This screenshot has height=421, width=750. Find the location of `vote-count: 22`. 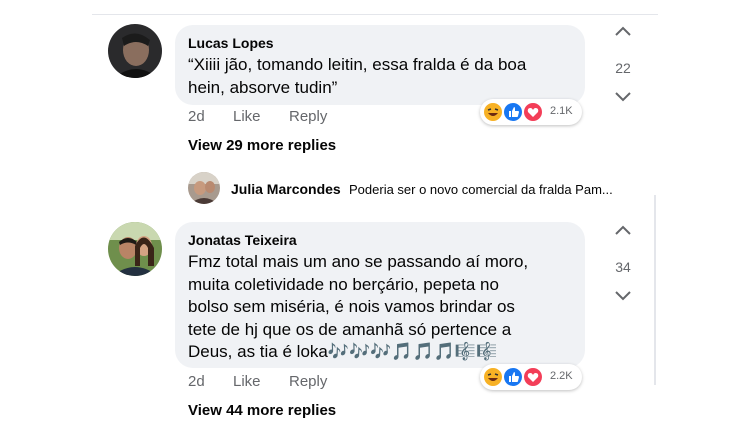

vote-count: 22 is located at coordinates (623, 68).